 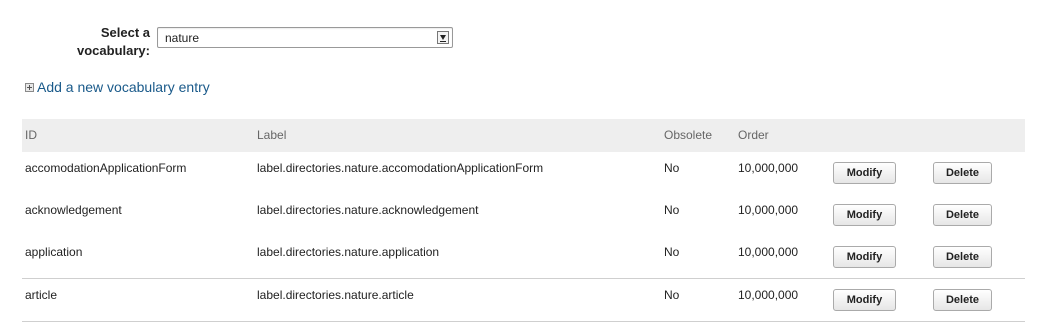 What do you see at coordinates (335, 295) in the screenshot?
I see `row-label: label.directories.nature.article` at bounding box center [335, 295].